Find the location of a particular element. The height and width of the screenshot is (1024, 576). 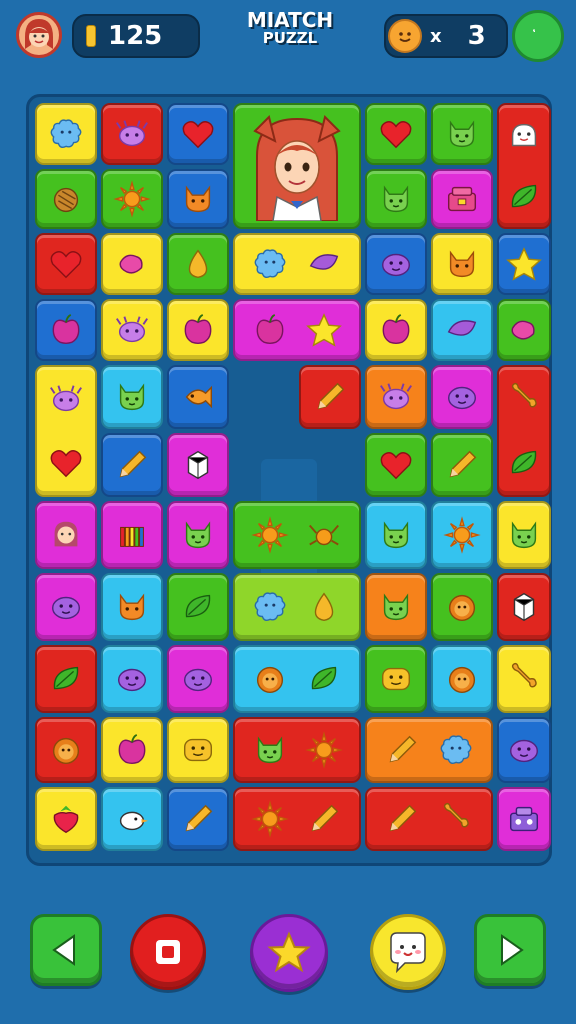

leaf-icon is located at coordinates (66, 679).